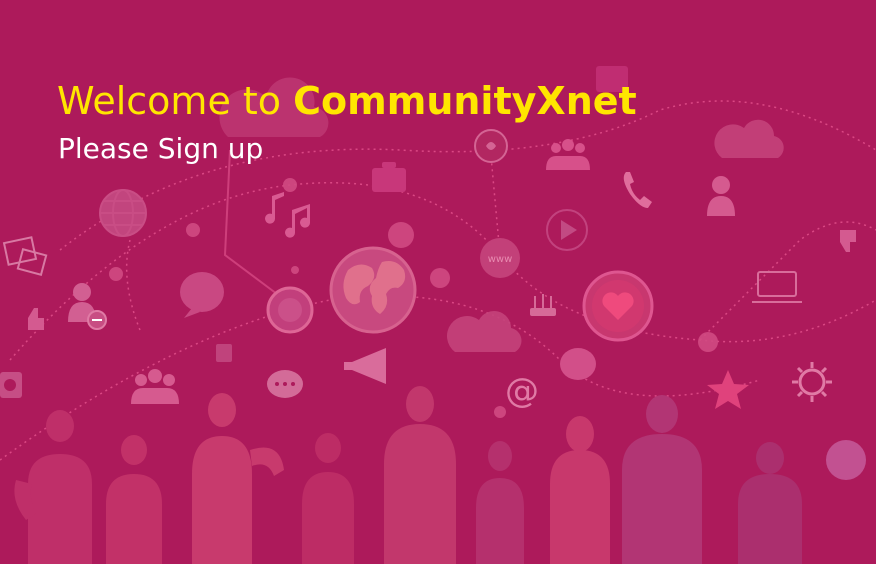 The width and height of the screenshot is (876, 564). I want to click on at-sign-icon: @, so click(522, 391).